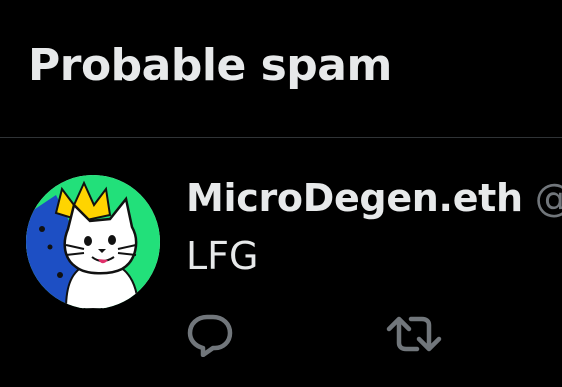 This screenshot has width=562, height=387. I want to click on retweet-icon, so click(414, 334).